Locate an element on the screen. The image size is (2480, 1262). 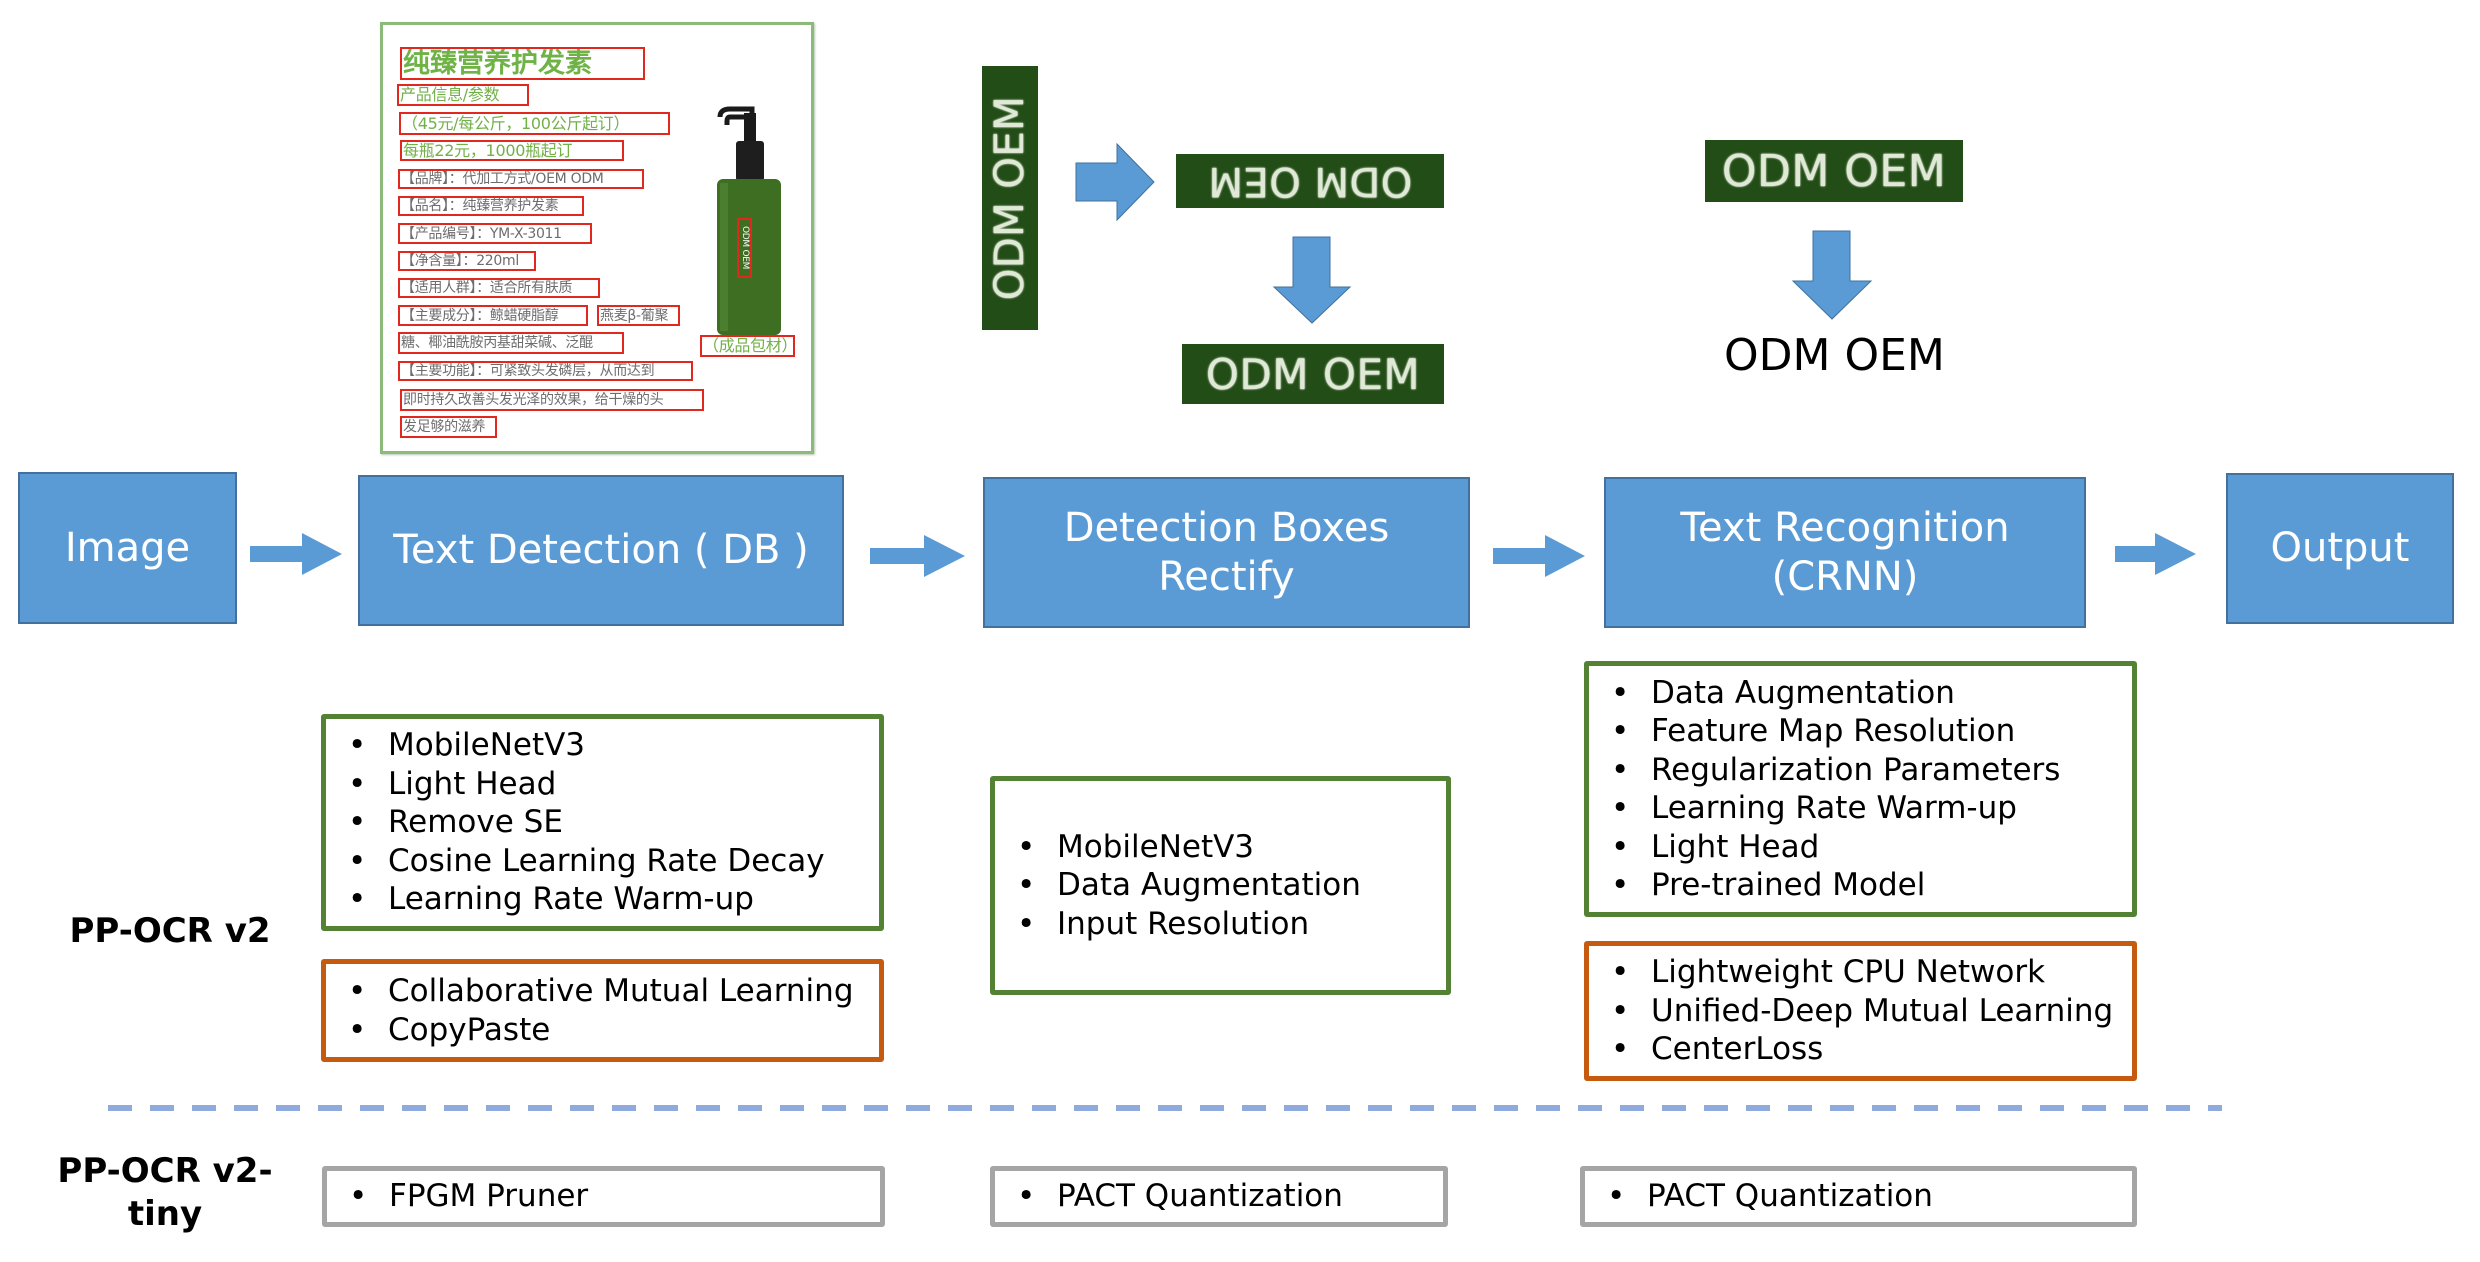
feature-item: • FPGM Pruner is located at coordinates (612, 1196).